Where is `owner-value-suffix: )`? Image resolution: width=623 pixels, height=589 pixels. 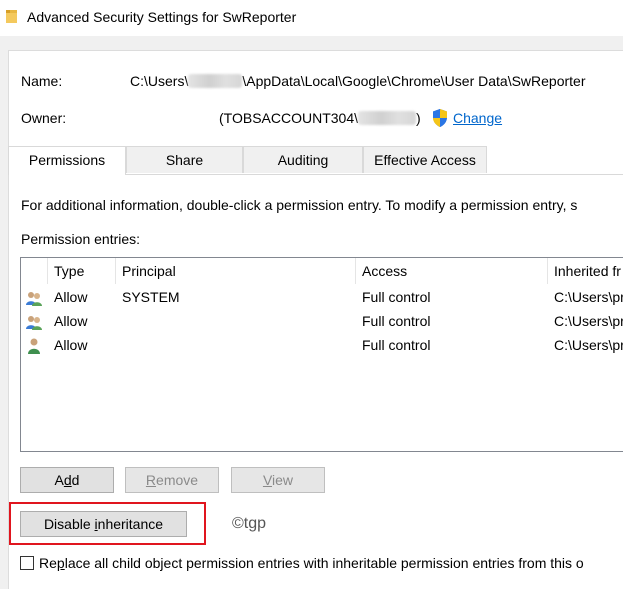 owner-value-suffix: ) is located at coordinates (418, 118).